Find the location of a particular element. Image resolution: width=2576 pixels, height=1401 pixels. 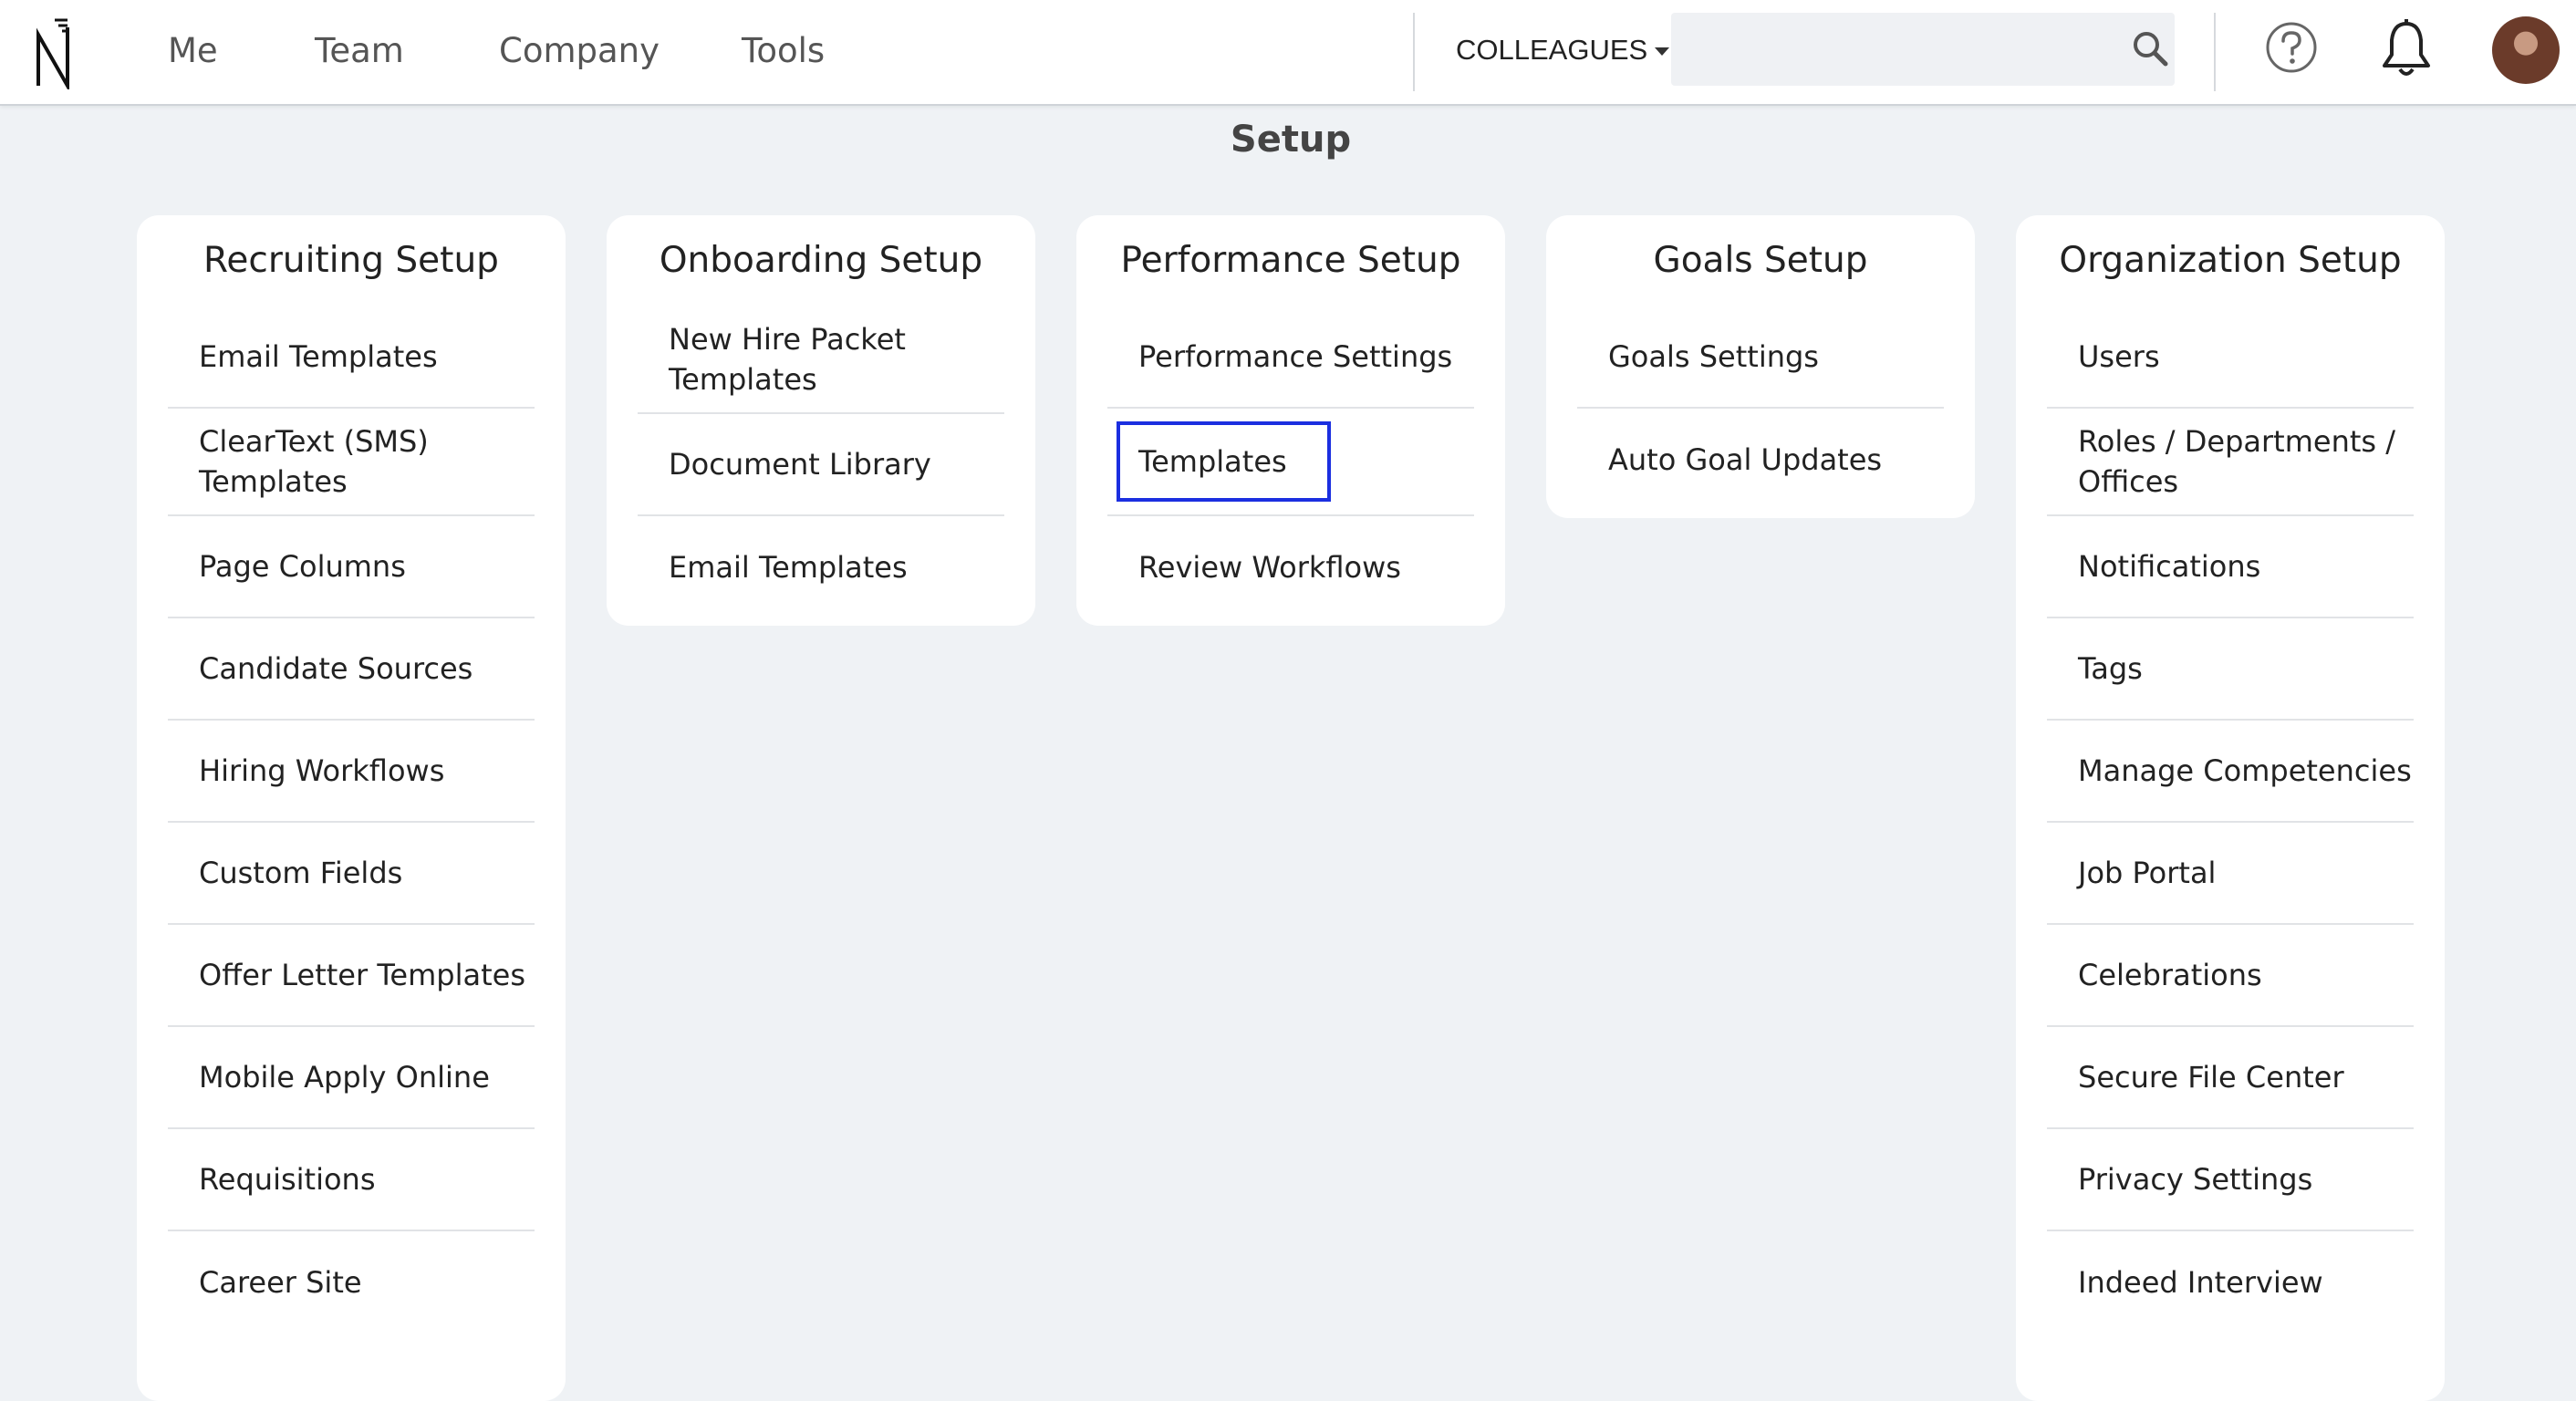

search-box is located at coordinates (1923, 50).